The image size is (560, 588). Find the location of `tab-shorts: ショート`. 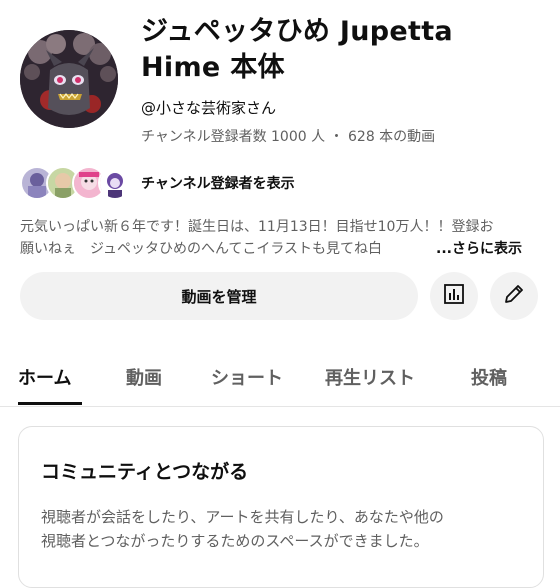

tab-shorts: ショート is located at coordinates (247, 377).